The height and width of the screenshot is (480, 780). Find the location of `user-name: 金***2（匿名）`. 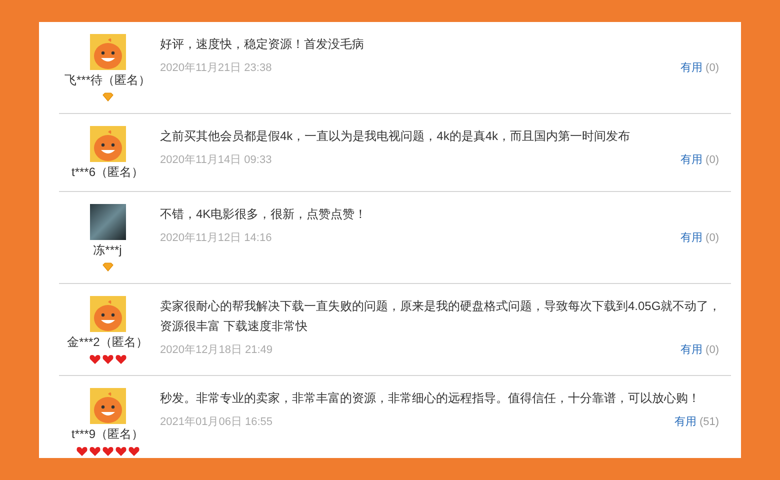

user-name: 金***2（匿名） is located at coordinates (107, 342).